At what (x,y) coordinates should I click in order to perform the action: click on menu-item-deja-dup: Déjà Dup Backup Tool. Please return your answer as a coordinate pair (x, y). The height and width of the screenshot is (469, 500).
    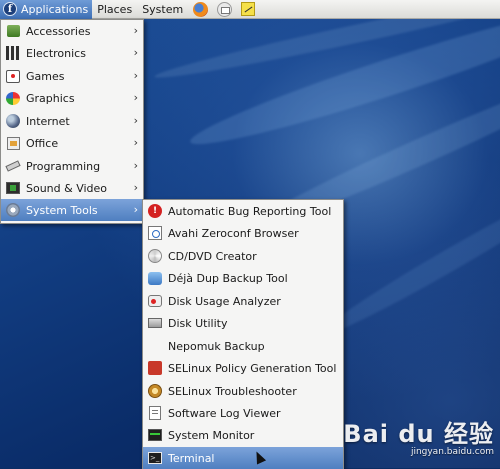
    Looking at the image, I should click on (243, 278).